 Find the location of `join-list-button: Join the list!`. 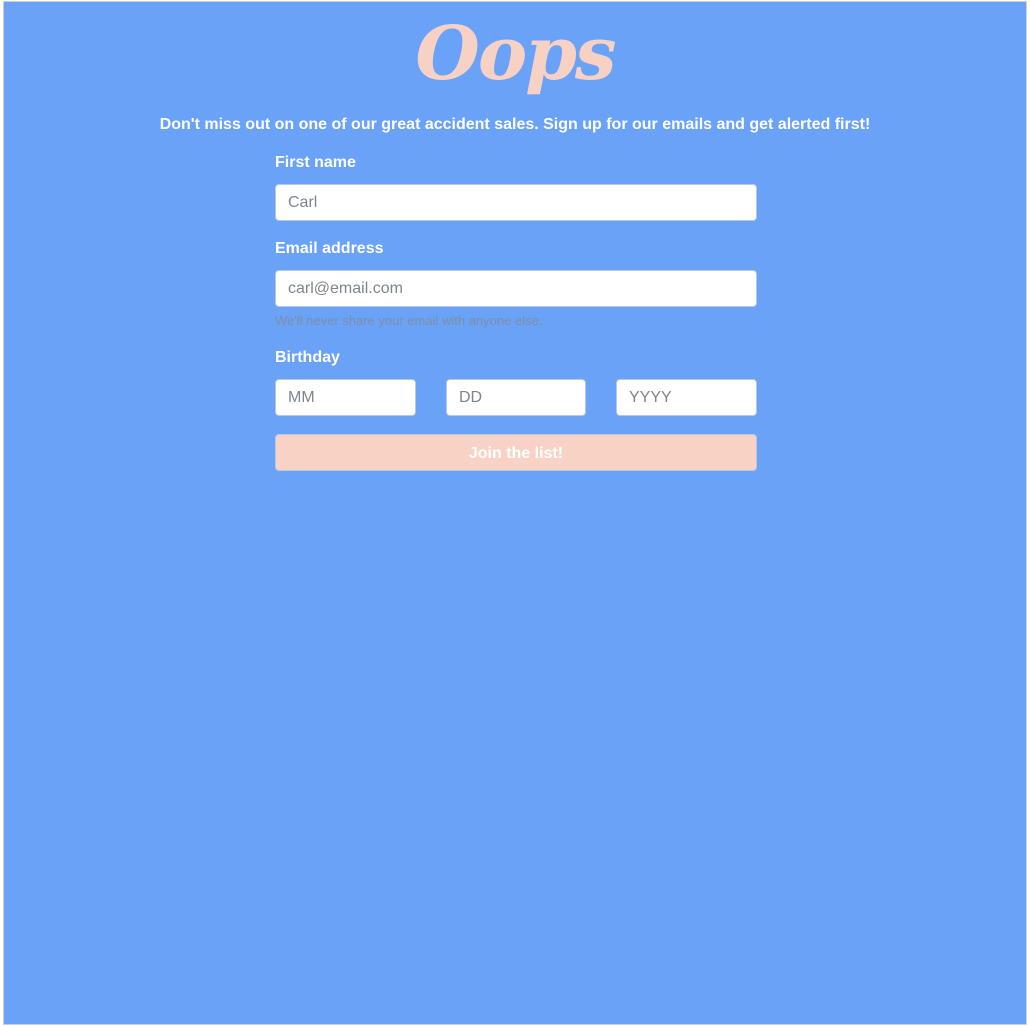

join-list-button: Join the list! is located at coordinates (516, 452).